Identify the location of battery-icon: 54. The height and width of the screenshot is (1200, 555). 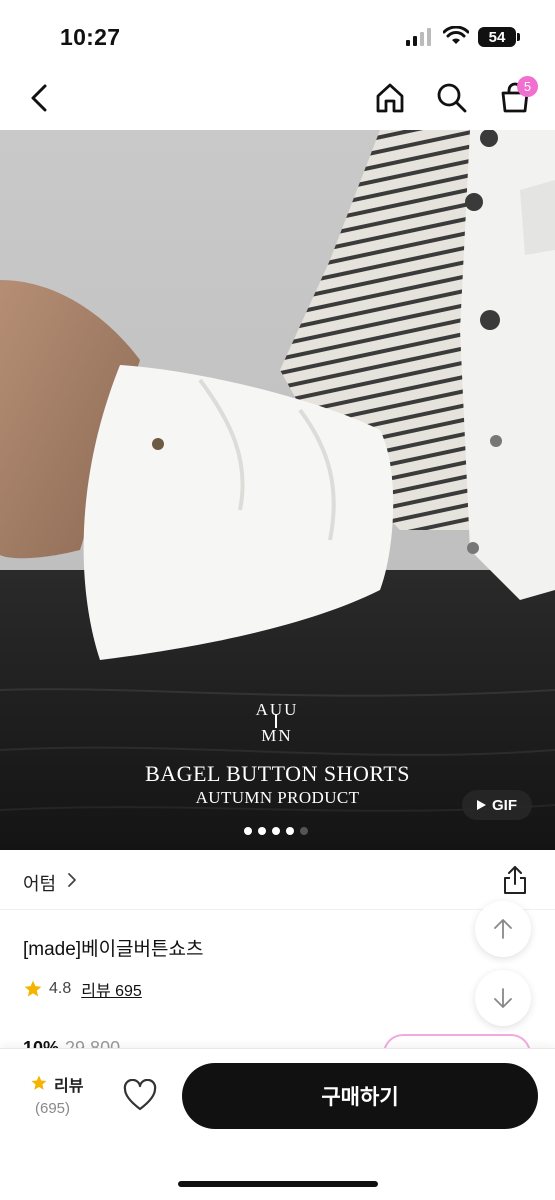
(497, 37).